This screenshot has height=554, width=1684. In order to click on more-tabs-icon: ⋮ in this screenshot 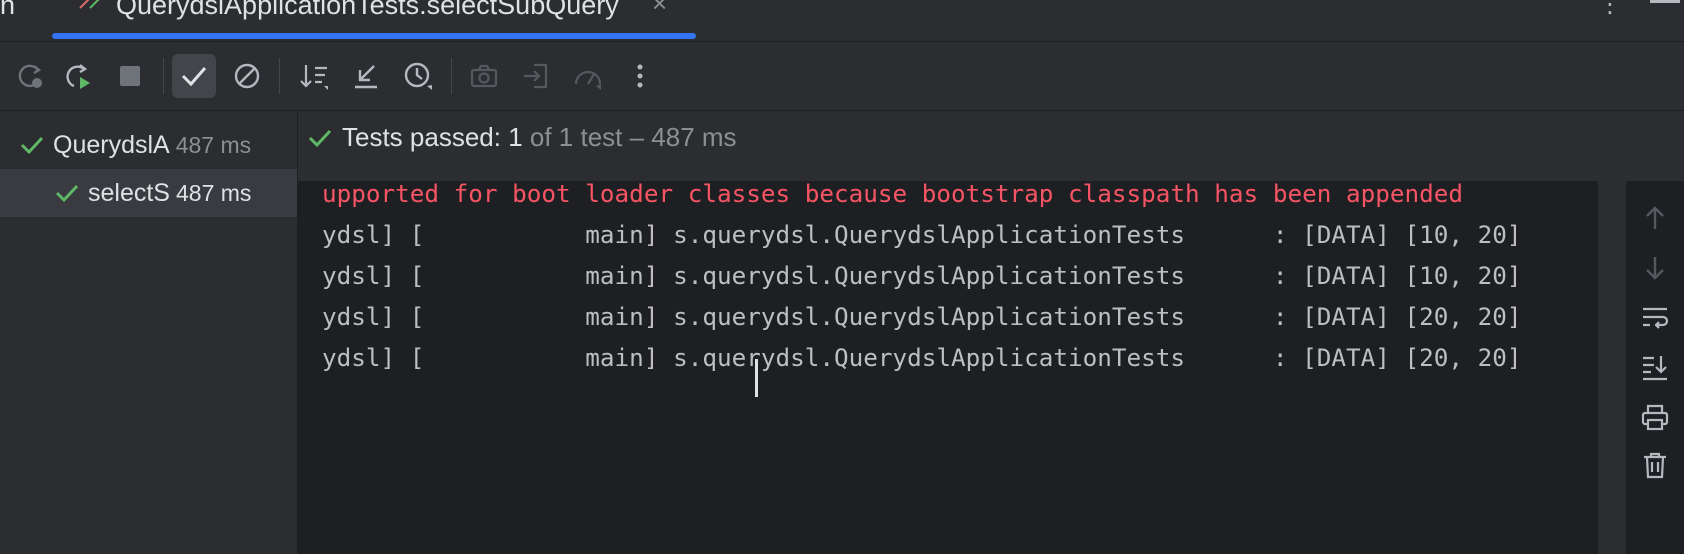, I will do `click(1610, 9)`.